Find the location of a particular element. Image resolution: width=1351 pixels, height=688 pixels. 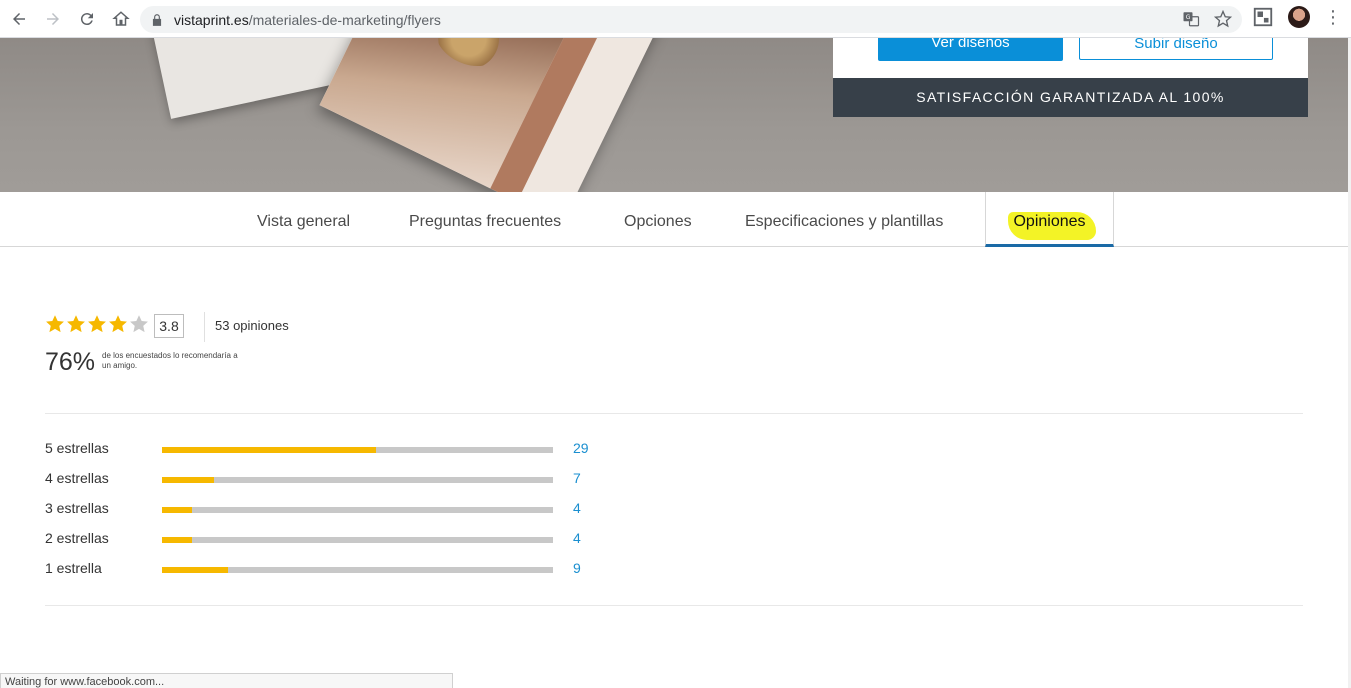

reviews-count: 53 opiniones is located at coordinates (252, 325).